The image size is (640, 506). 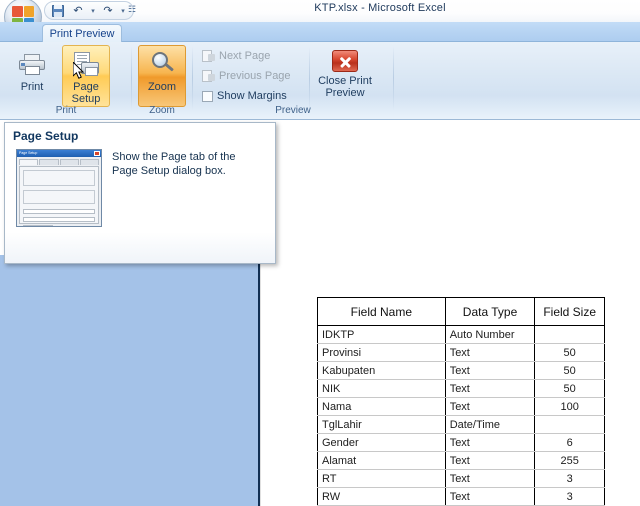 I want to click on cell-data-type: Auto Number, so click(x=490, y=334).